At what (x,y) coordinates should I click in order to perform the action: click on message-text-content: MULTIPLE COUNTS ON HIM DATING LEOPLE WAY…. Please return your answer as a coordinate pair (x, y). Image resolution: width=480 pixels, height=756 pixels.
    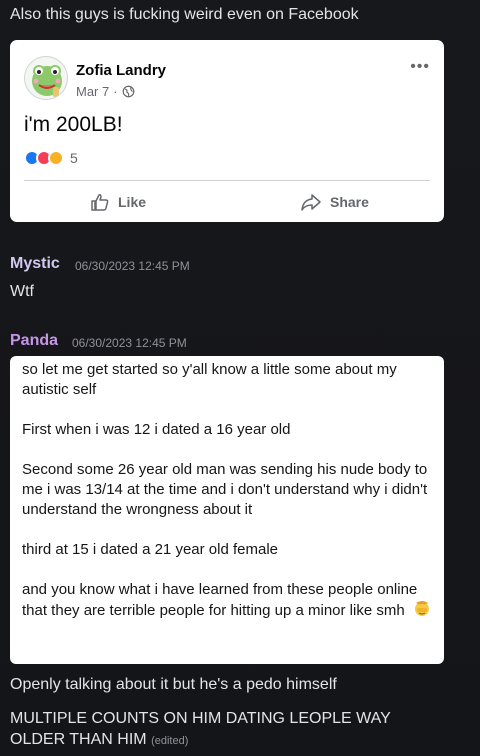
    Looking at the image, I should click on (200, 729).